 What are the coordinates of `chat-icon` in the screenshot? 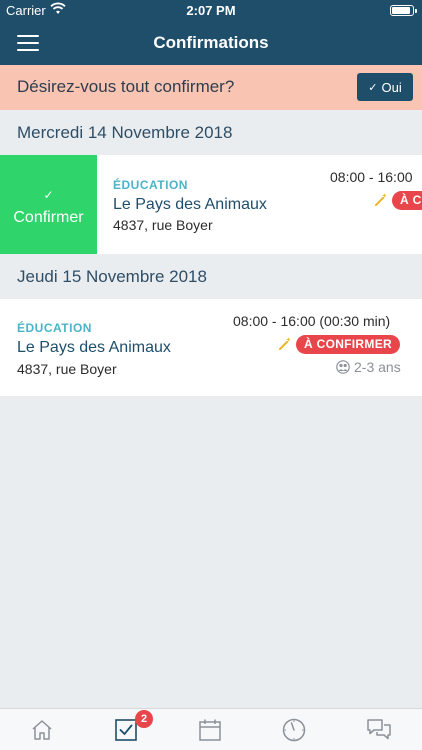 It's located at (379, 729).